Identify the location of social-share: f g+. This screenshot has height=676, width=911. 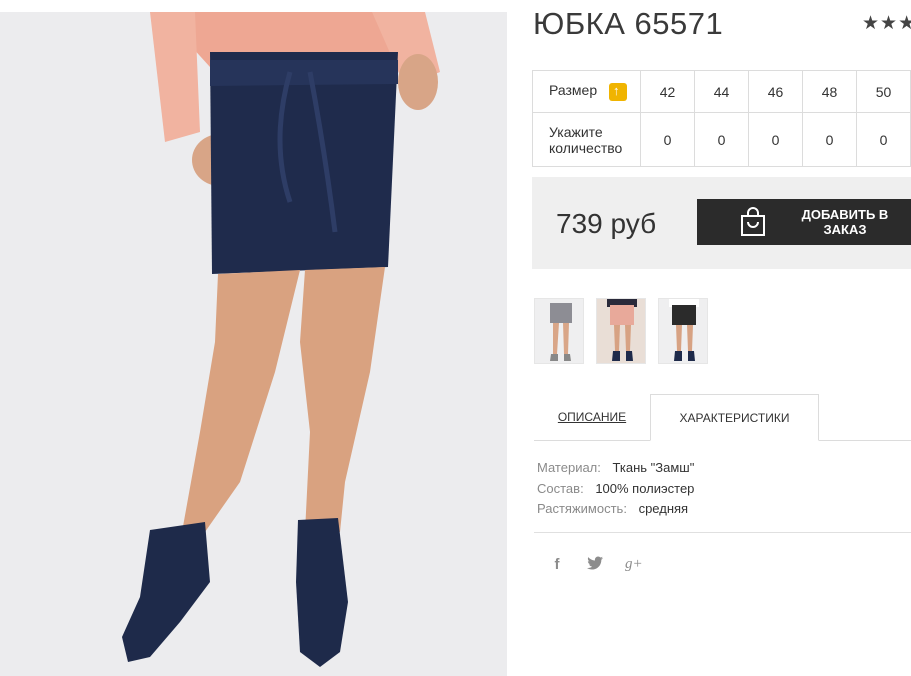
(596, 565).